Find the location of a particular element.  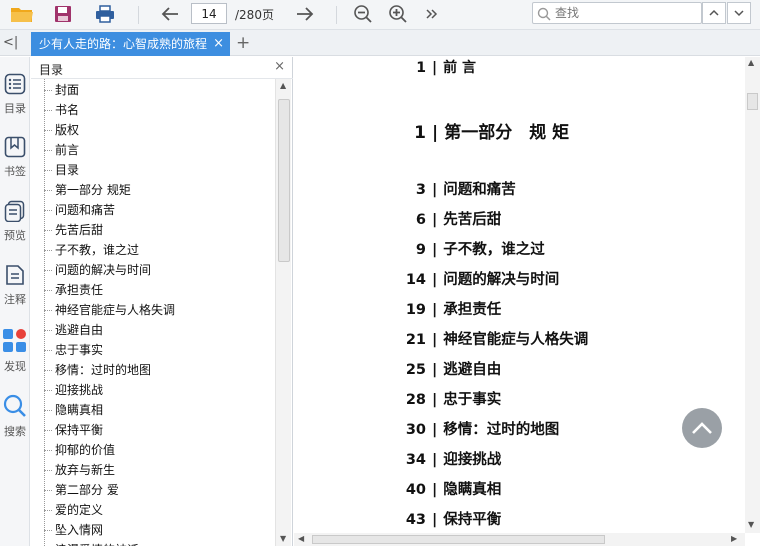

toc-entry: 6 | 先苦后甜 is located at coordinates (452, 218).